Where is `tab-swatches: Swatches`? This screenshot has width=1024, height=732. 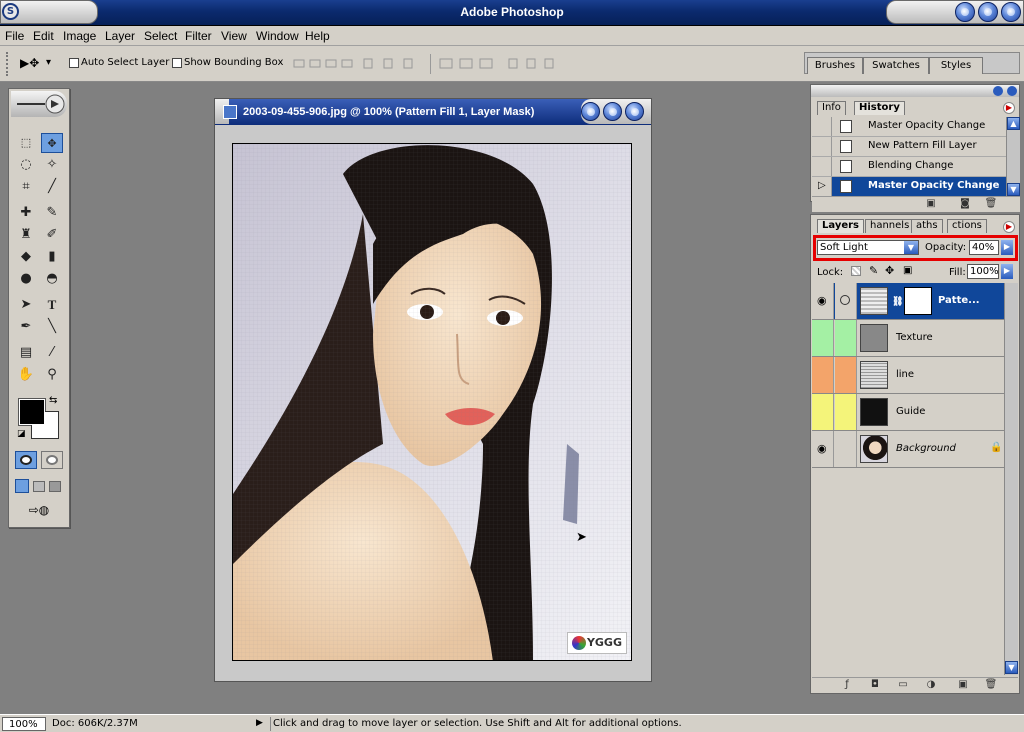
tab-swatches: Swatches is located at coordinates (896, 65).